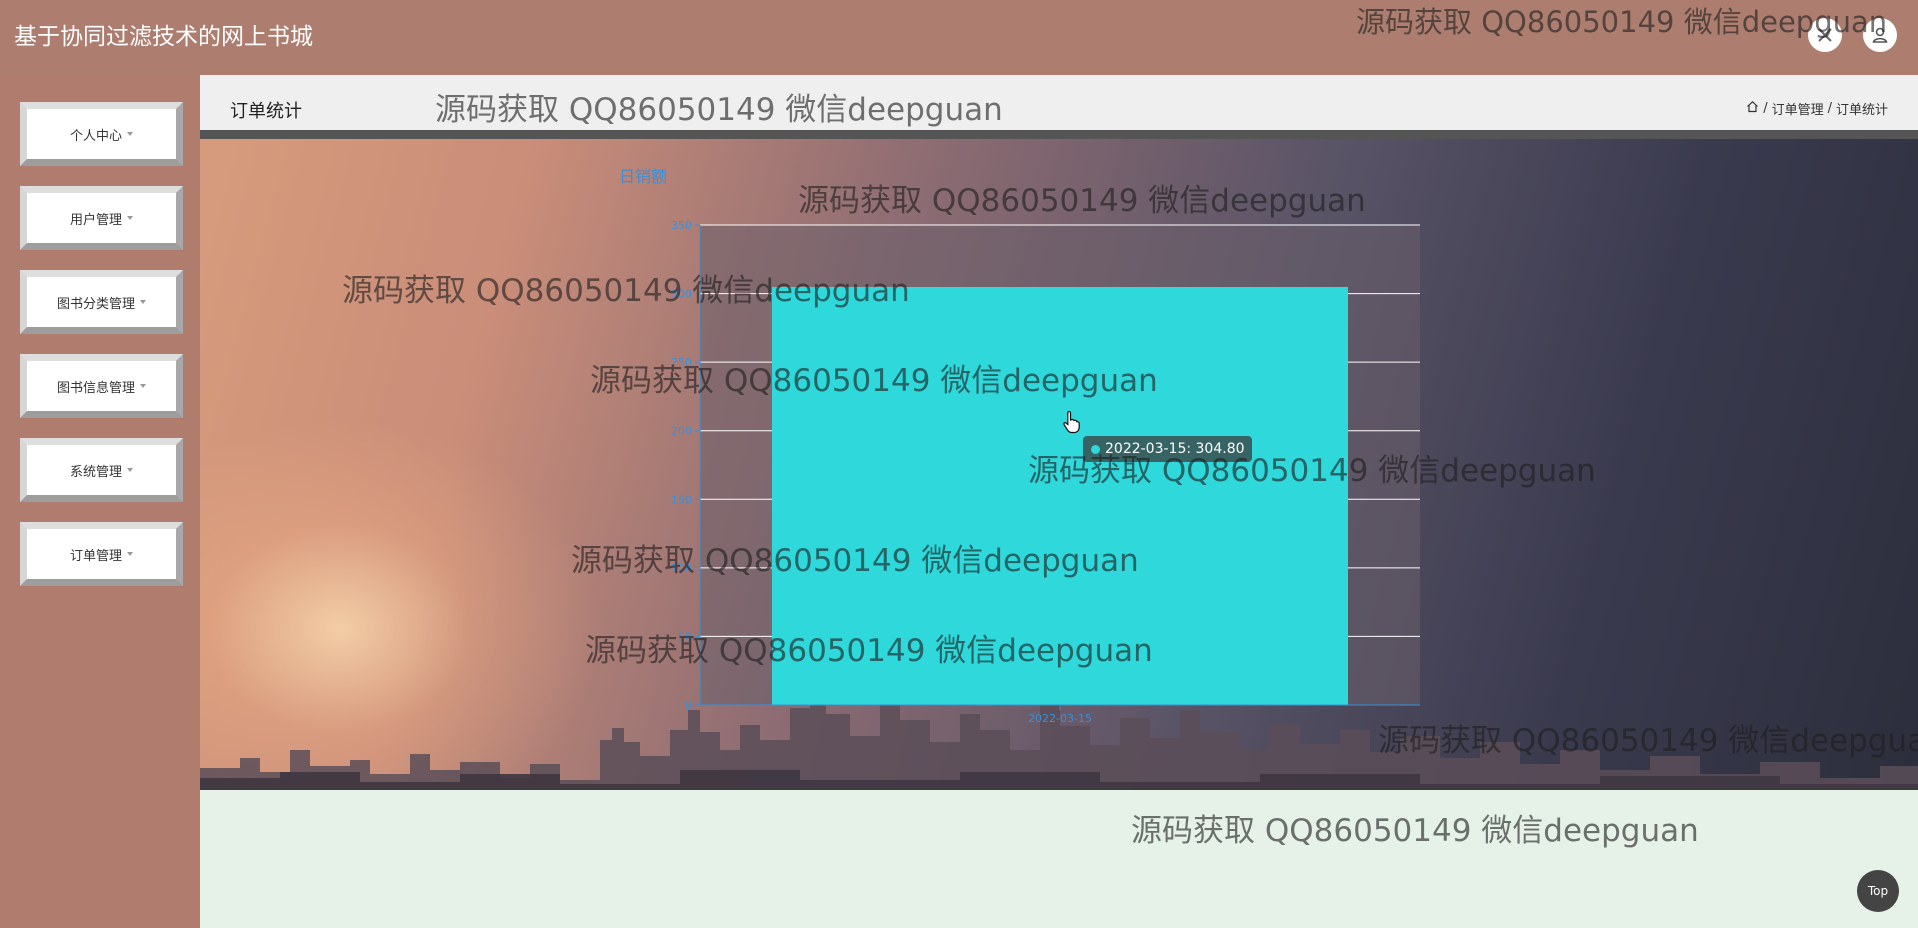  Describe the element at coordinates (681, 225) in the screenshot. I see `y-tick-label: 350` at that location.